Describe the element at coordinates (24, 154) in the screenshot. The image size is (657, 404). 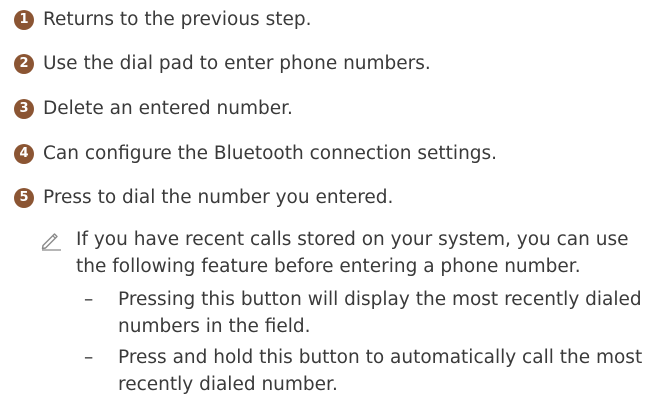
I see `step-4-badge: 4` at that location.